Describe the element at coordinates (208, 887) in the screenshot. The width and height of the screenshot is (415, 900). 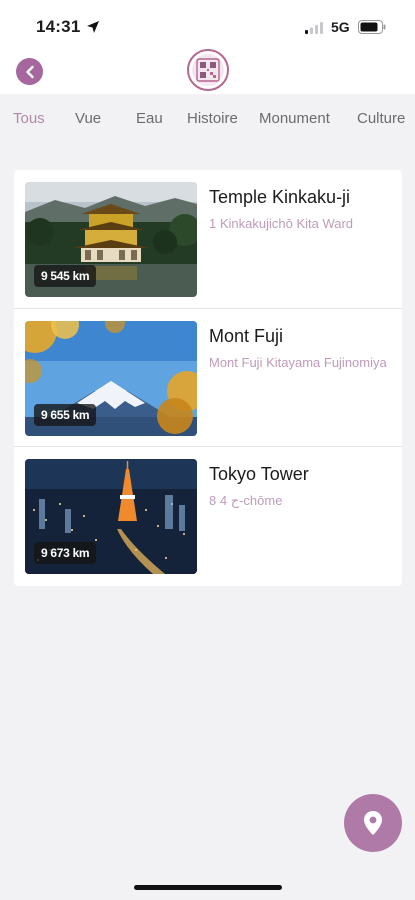
I see `home-indicator` at that location.